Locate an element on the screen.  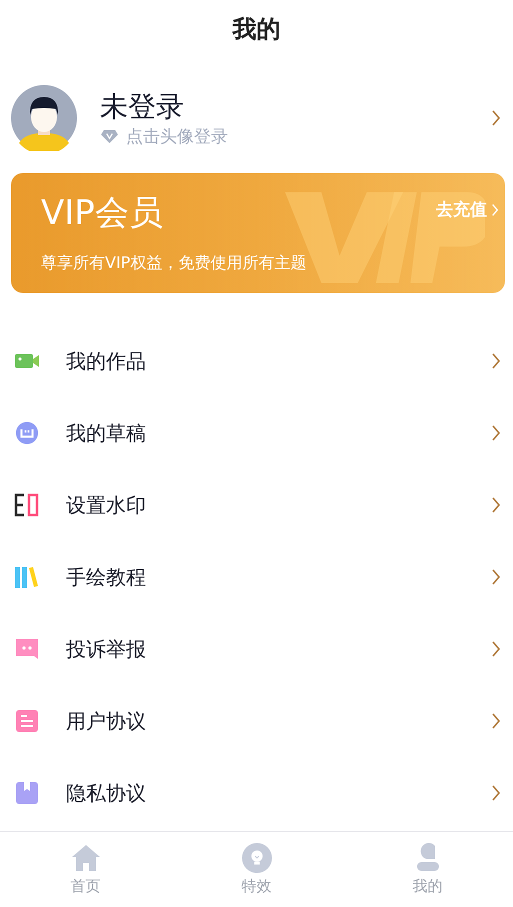
books-icon is located at coordinates (27, 577).